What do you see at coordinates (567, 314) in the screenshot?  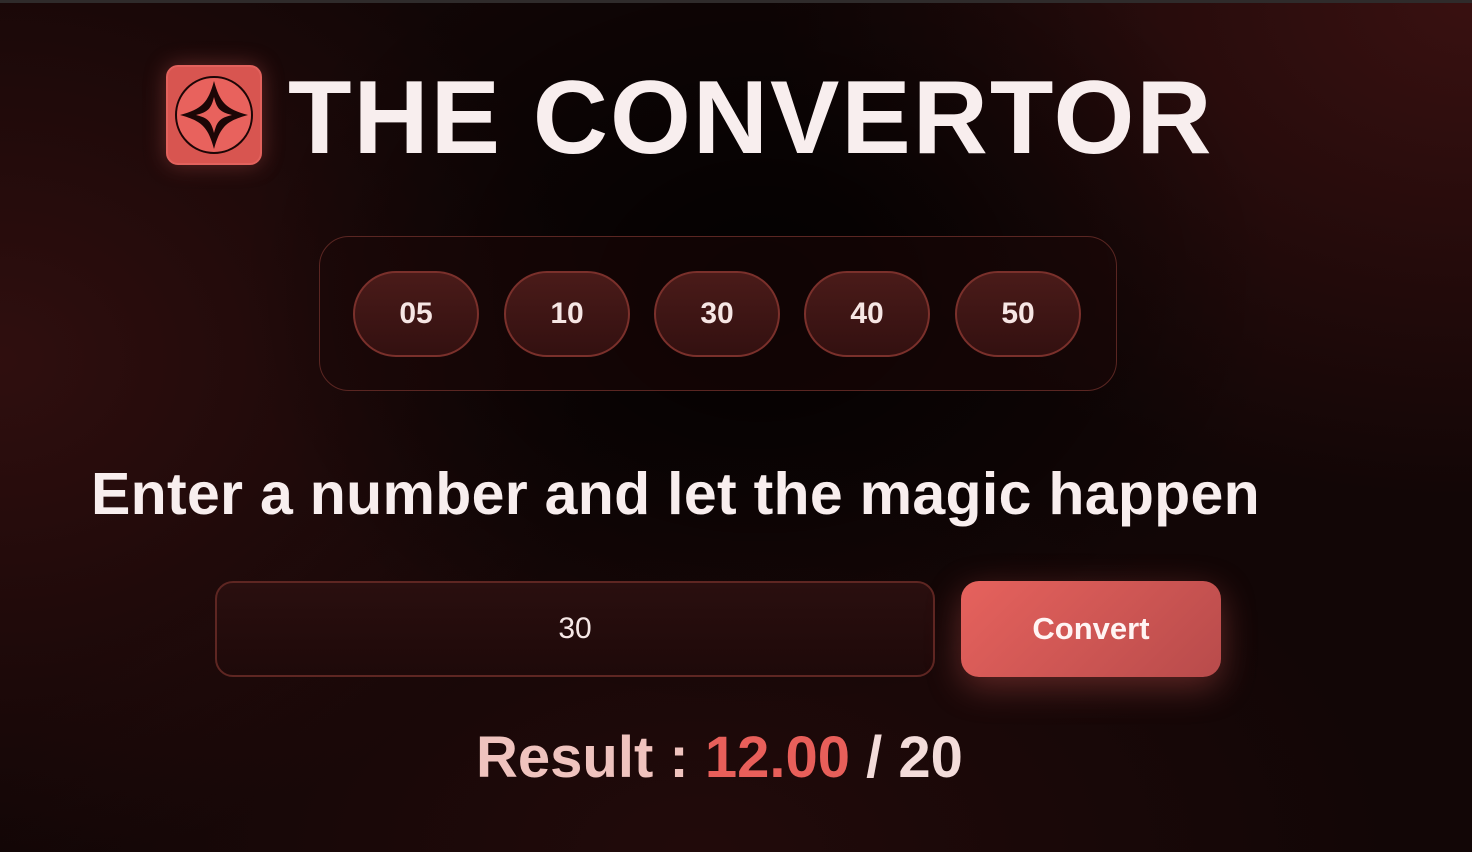 I see `preset-button-10: 10` at bounding box center [567, 314].